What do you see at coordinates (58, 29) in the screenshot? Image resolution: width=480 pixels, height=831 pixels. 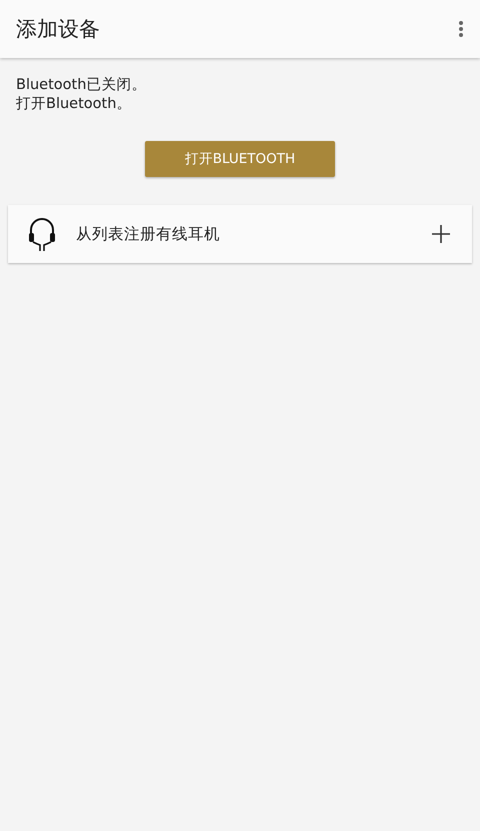 I see `page-title: 添加设备` at bounding box center [58, 29].